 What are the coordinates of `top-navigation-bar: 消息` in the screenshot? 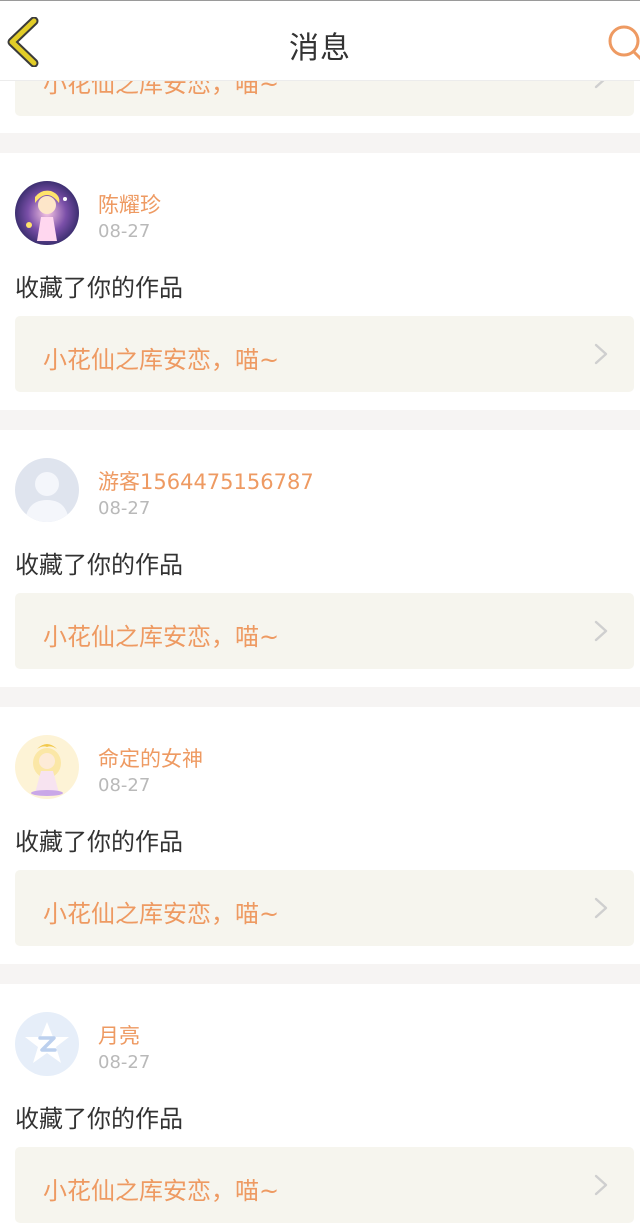 It's located at (320, 40).